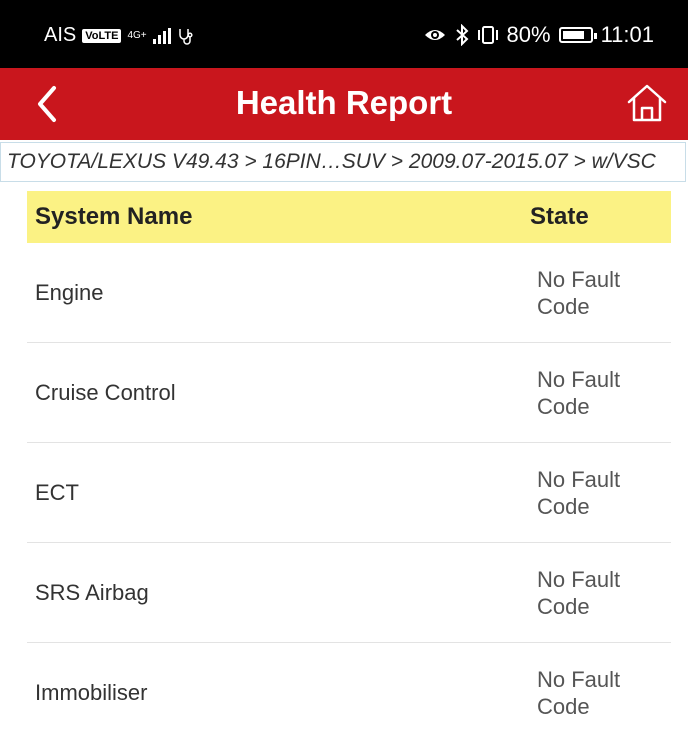 This screenshot has height=742, width=688. Describe the element at coordinates (344, 34) in the screenshot. I see `status-bar: AIS VoLTE 4G+ 80% 11:01` at that location.